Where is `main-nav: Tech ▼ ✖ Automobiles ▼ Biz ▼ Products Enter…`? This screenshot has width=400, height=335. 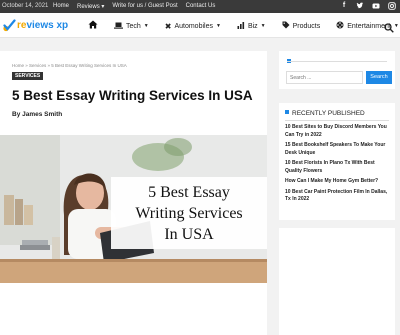 main-nav: Tech ▼ ✖ Automobiles ▼ Biz ▼ Products Enter… is located at coordinates (244, 26).